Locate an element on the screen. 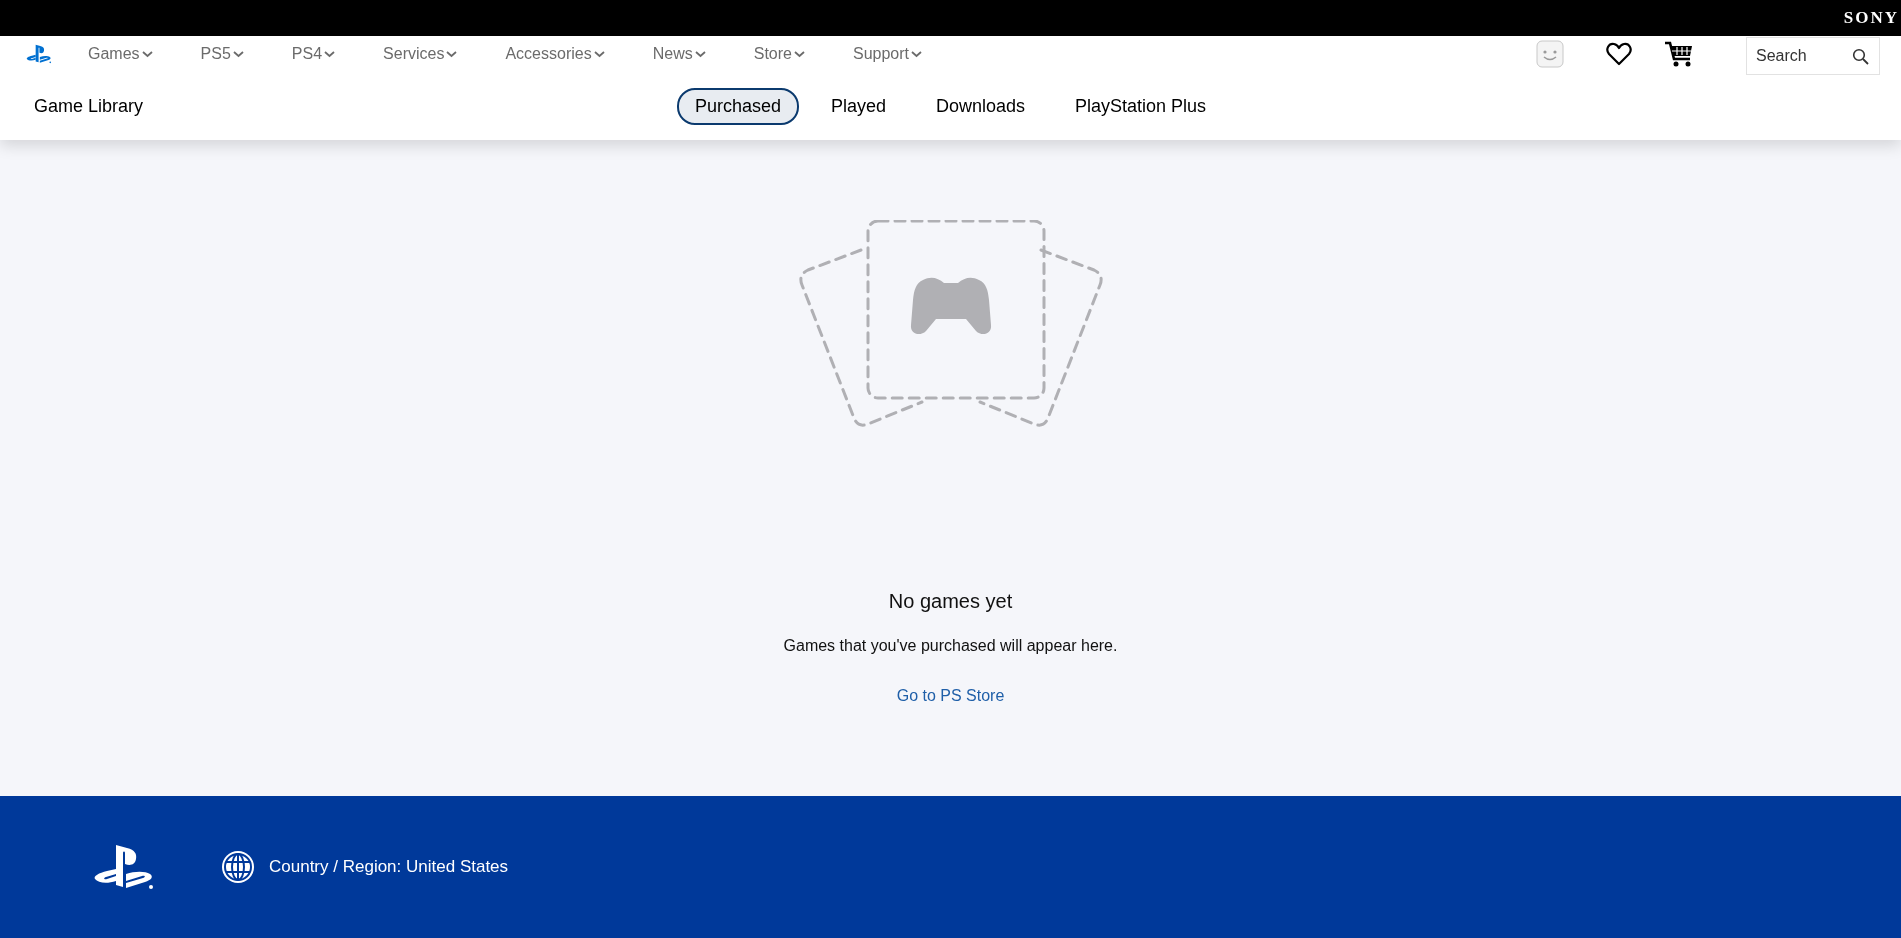 This screenshot has width=1901, height=938. nav-menu-item: PS5 is located at coordinates (222, 54).